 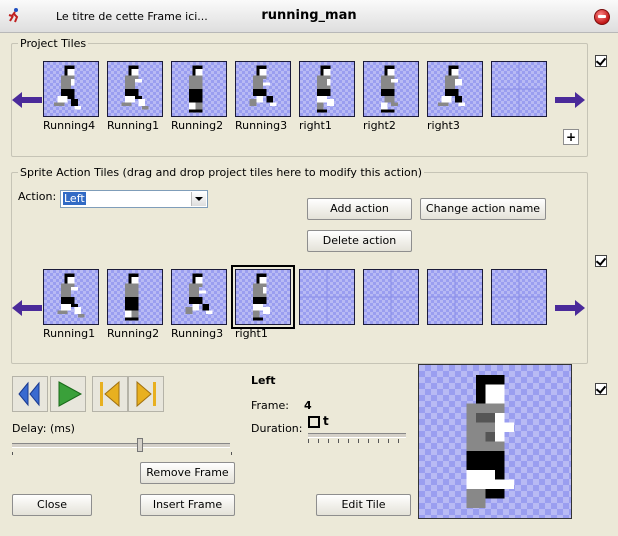 I want to click on chevron-down-icon, so click(x=198, y=199).